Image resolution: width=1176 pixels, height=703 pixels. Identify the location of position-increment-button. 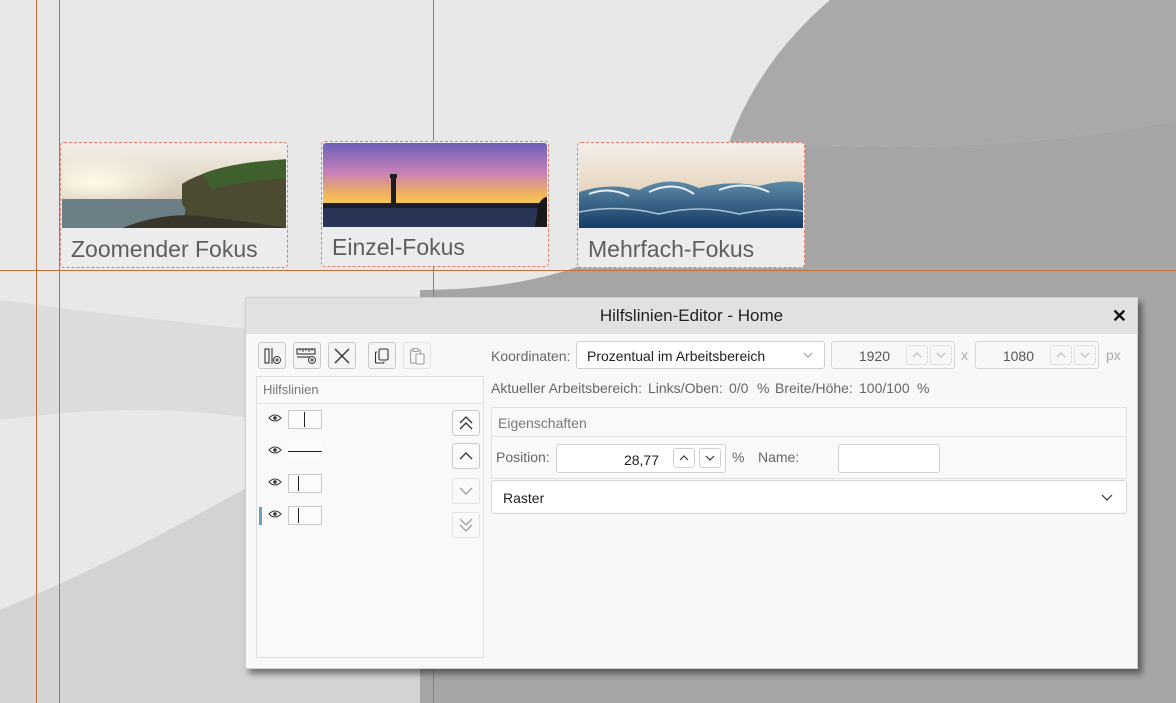
(684, 458).